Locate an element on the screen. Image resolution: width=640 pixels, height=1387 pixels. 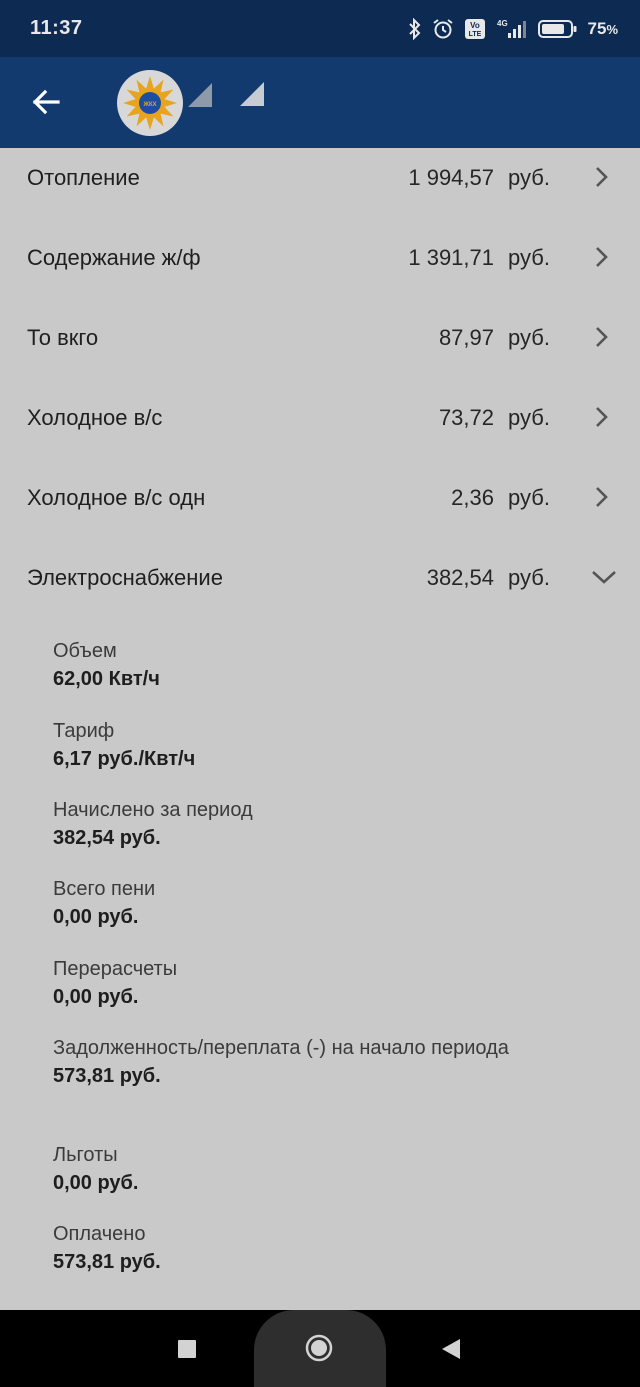
charge-row-maintenance: Содержание ж/ф 1 391,71 руб. is located at coordinates (320, 268).